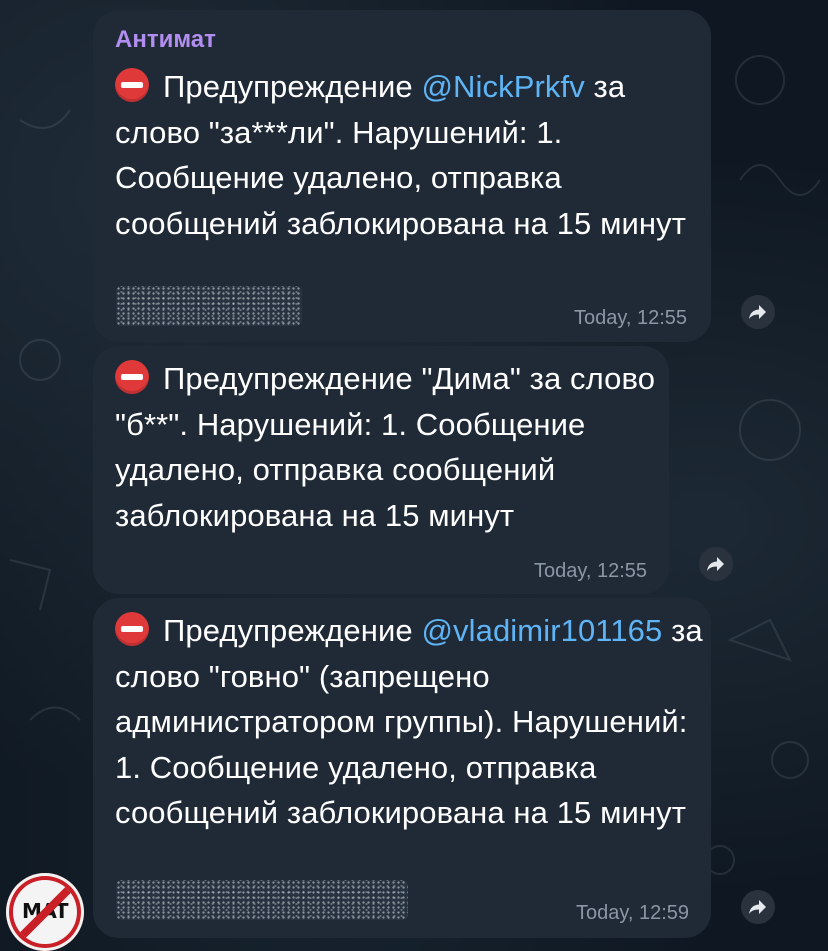 Image resolution: width=828 pixels, height=951 pixels. What do you see at coordinates (541, 630) in the screenshot?
I see `user-mention-link: @vladimir101165` at bounding box center [541, 630].